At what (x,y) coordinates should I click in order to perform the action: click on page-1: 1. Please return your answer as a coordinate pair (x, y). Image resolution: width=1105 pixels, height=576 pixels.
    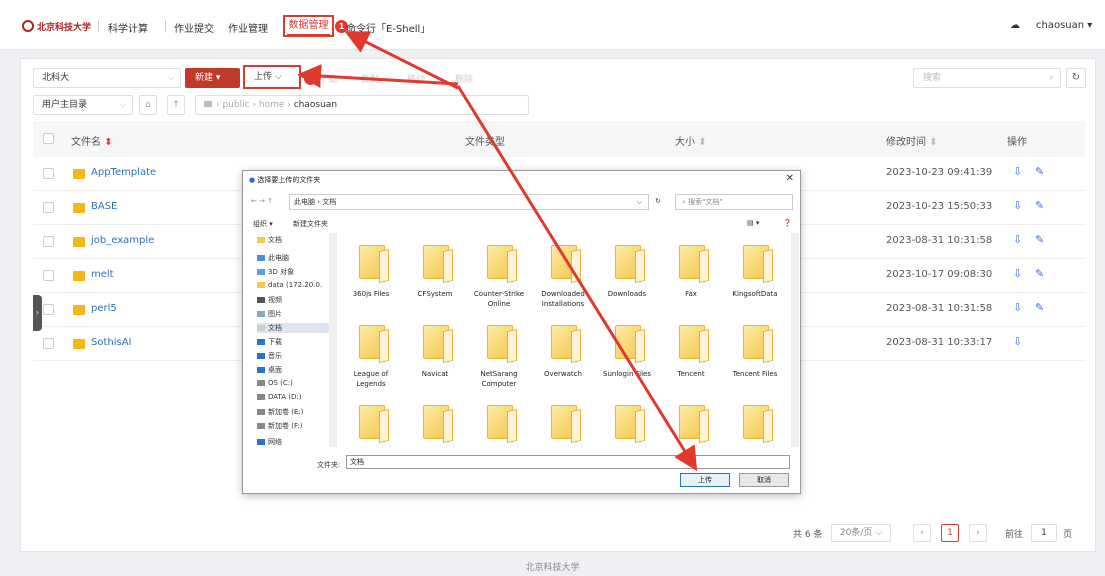
    Looking at the image, I should click on (950, 533).